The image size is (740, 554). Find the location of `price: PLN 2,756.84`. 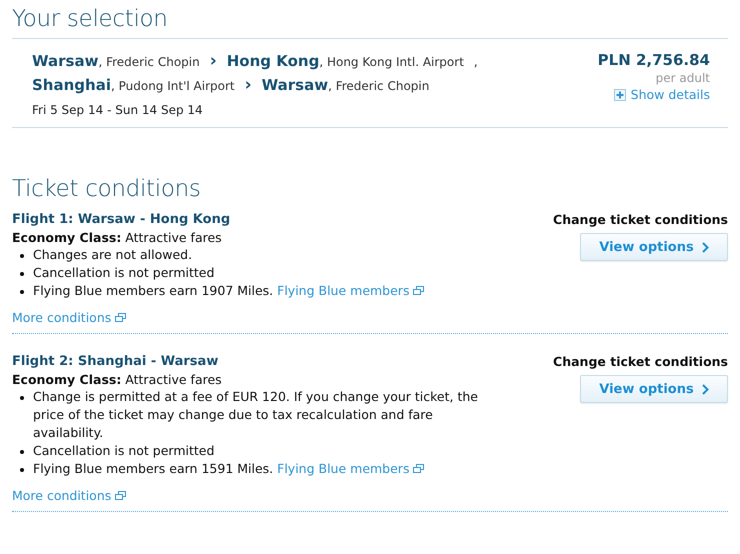

price: PLN 2,756.84 is located at coordinates (654, 60).